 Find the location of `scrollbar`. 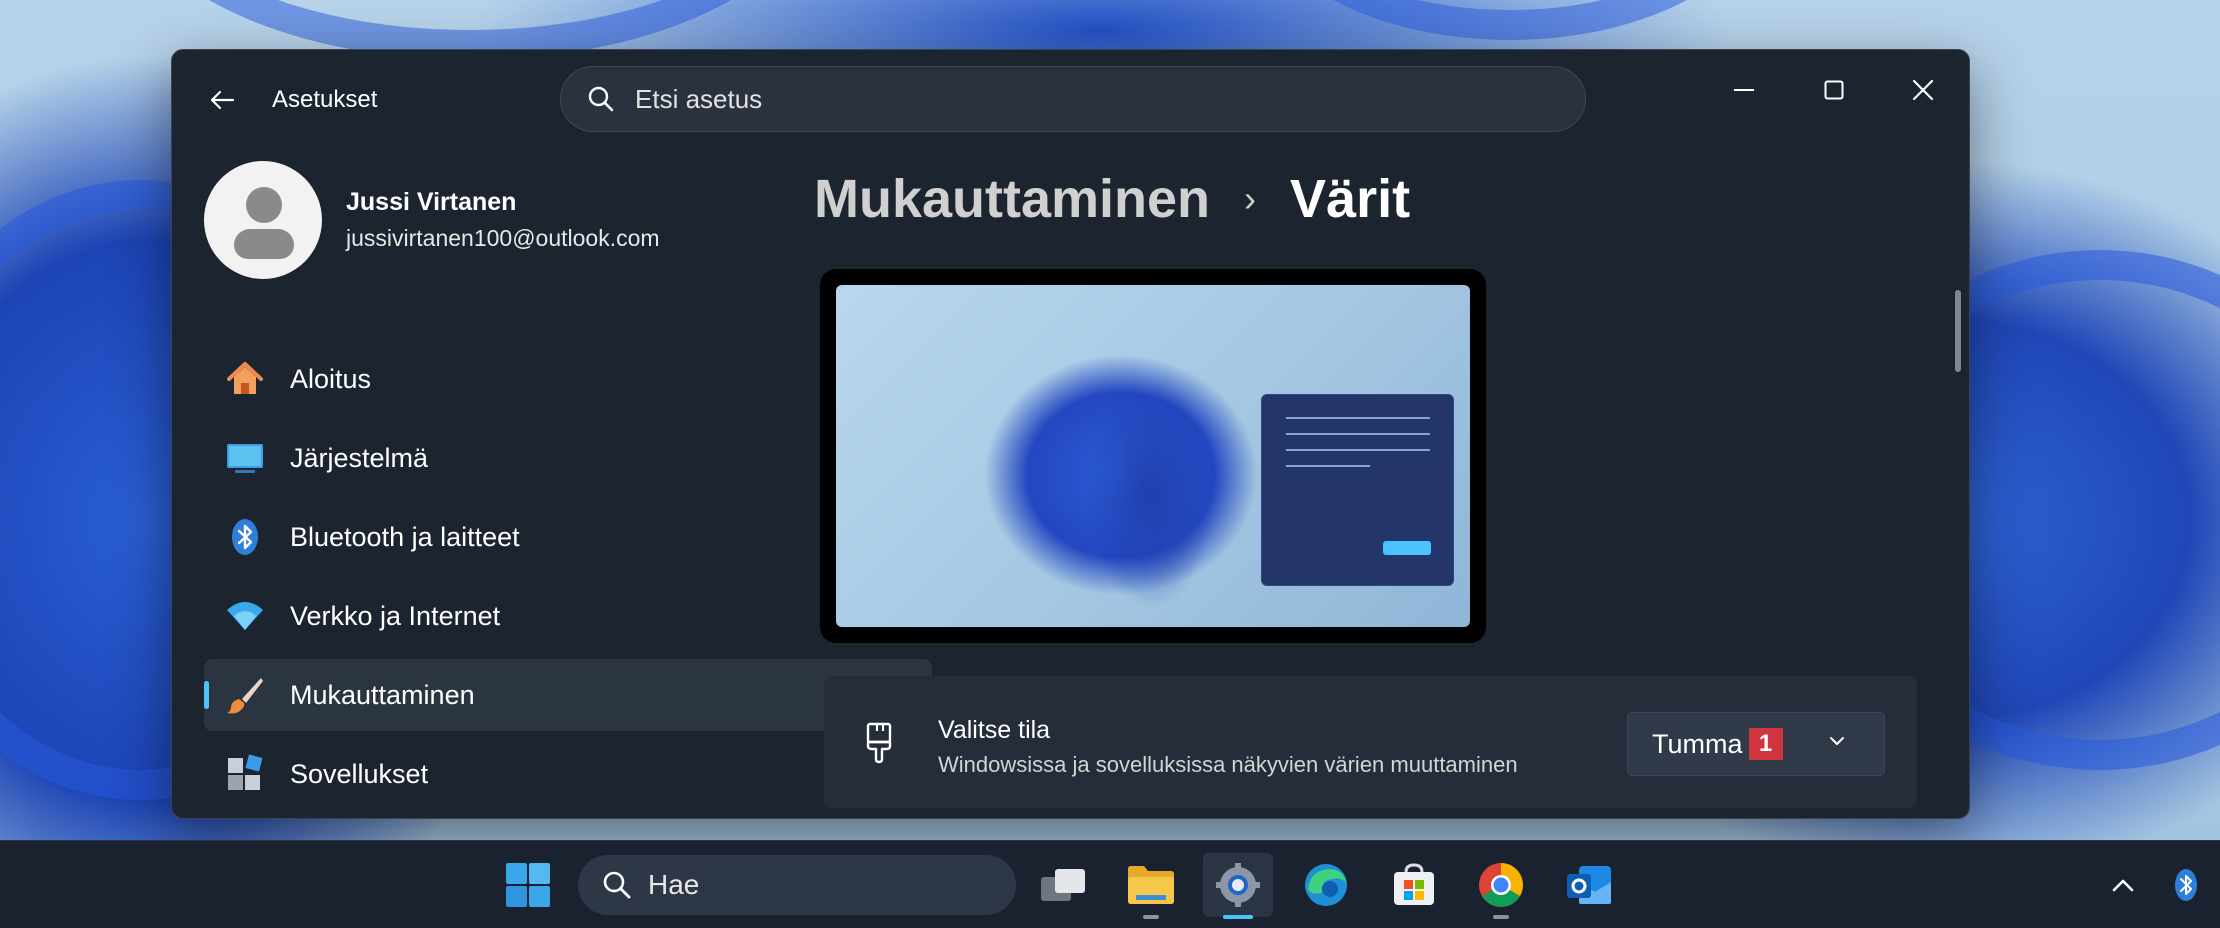

scrollbar is located at coordinates (1958, 331).